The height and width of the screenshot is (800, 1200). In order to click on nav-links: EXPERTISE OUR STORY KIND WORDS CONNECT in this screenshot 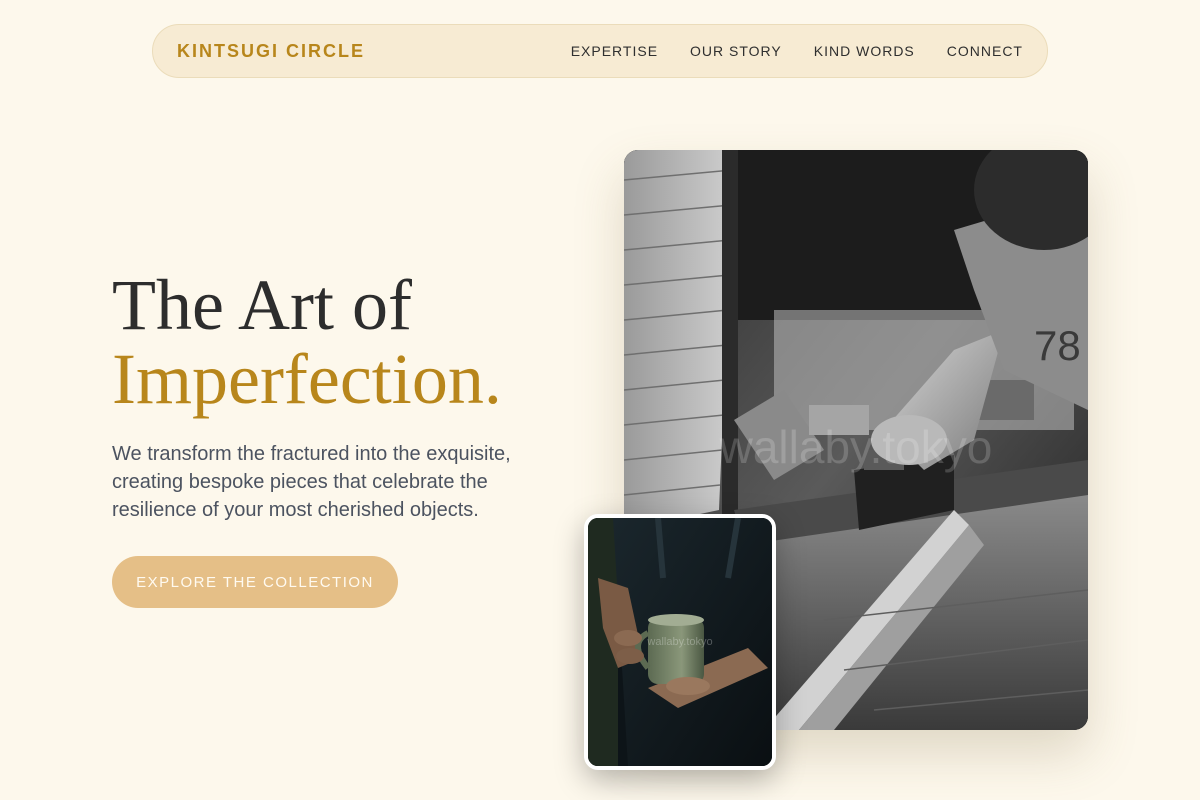, I will do `click(797, 51)`.